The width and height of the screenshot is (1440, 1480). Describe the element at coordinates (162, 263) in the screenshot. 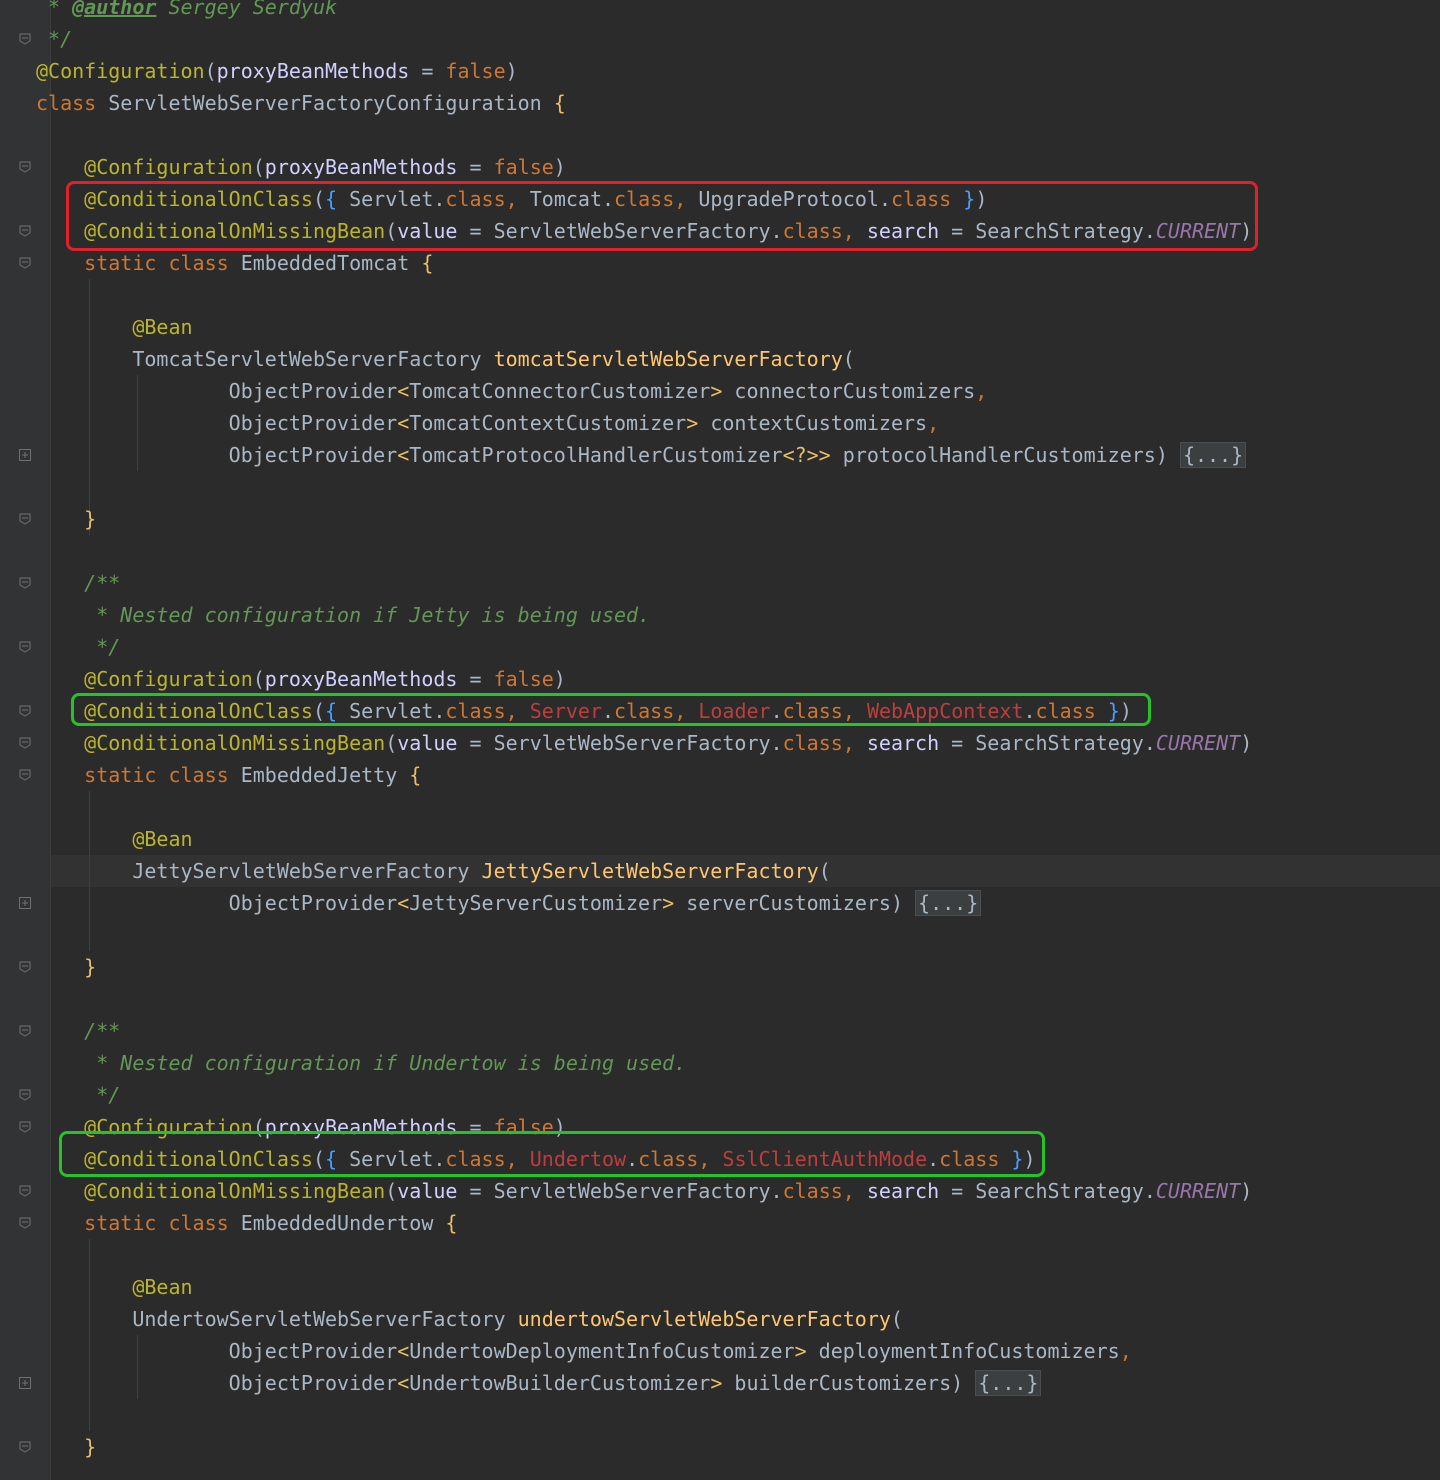

I see `code-token: static class` at that location.